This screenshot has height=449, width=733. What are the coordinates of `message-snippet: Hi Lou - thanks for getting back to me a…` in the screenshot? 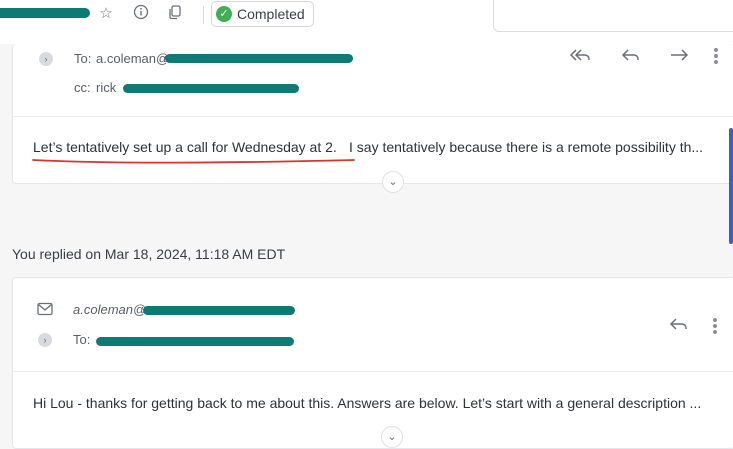 It's located at (367, 403).